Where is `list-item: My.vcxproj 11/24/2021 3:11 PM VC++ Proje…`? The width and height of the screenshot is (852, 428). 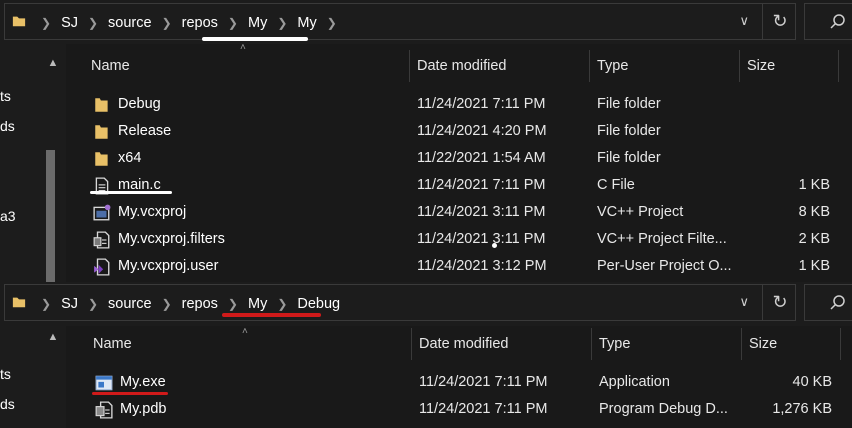
list-item: My.vcxproj 11/24/2021 3:11 PM VC++ Proje… is located at coordinates (462, 212).